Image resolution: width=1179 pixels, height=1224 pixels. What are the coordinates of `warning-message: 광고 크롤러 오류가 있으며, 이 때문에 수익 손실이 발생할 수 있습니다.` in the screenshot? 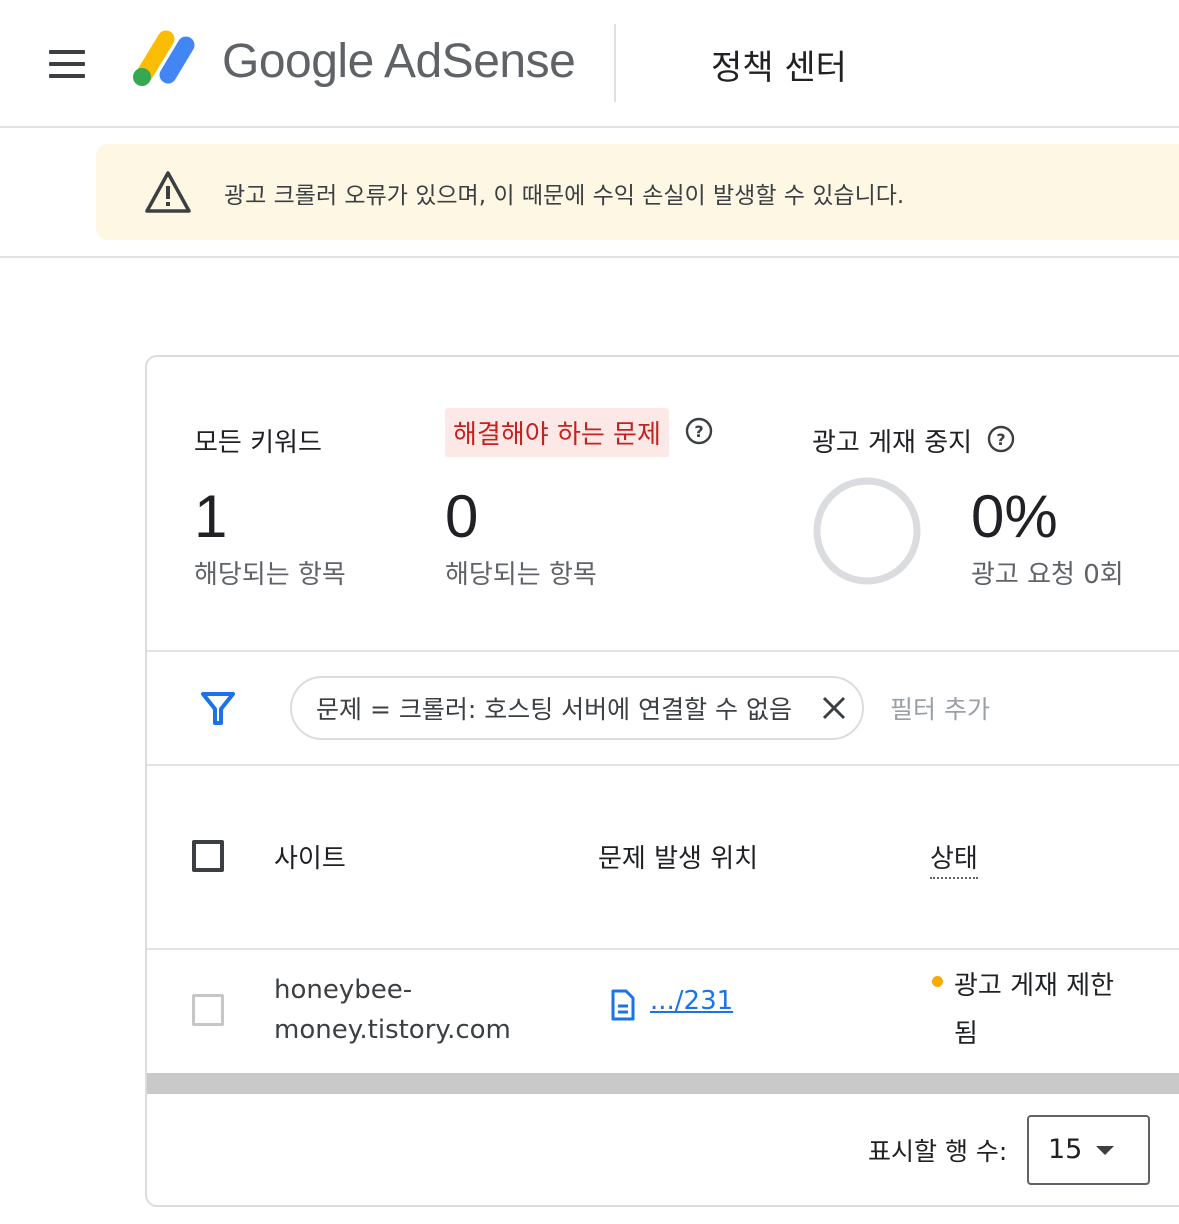 It's located at (564, 196).